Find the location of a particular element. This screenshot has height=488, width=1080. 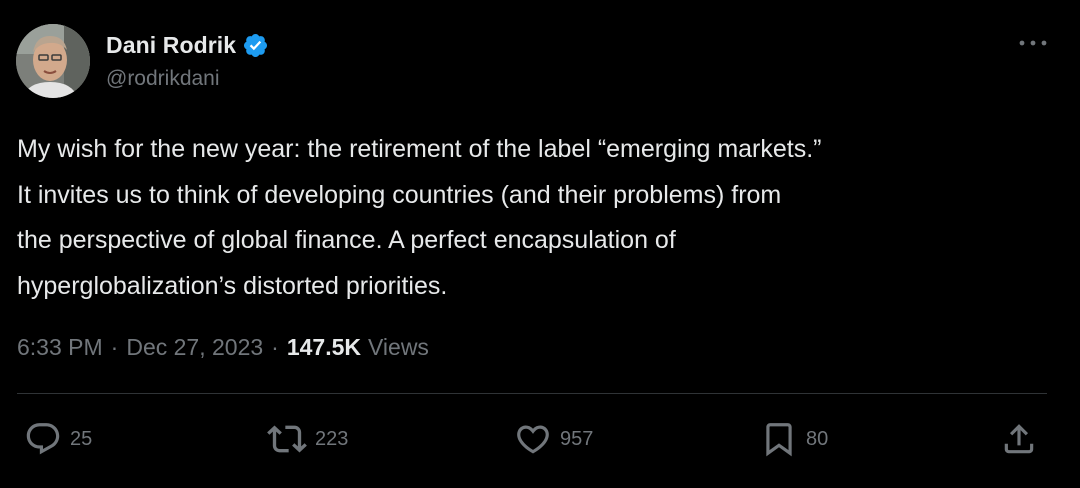

tweet-date: Dec 27, 2023 is located at coordinates (194, 347).